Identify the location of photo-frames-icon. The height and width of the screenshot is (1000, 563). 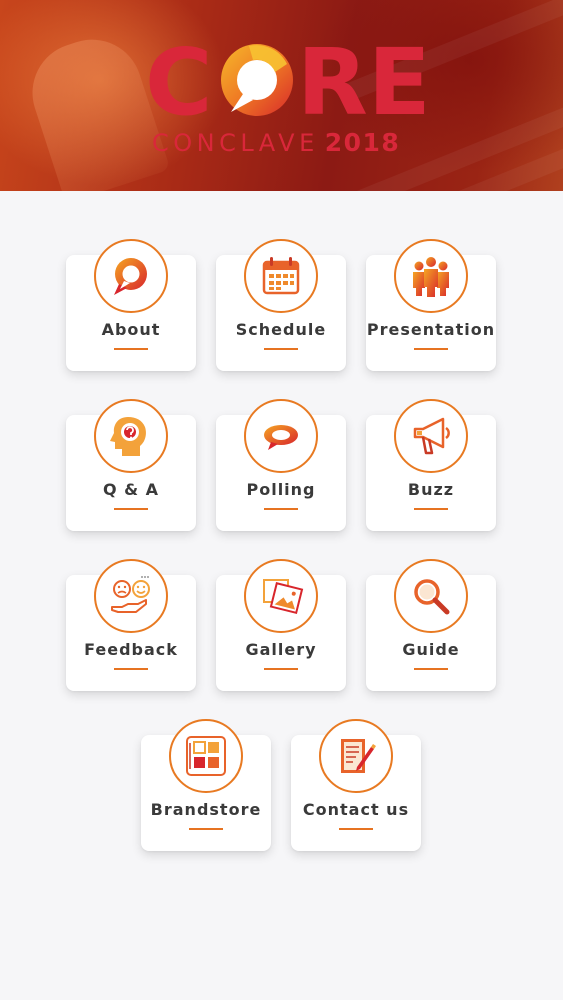
(281, 596).